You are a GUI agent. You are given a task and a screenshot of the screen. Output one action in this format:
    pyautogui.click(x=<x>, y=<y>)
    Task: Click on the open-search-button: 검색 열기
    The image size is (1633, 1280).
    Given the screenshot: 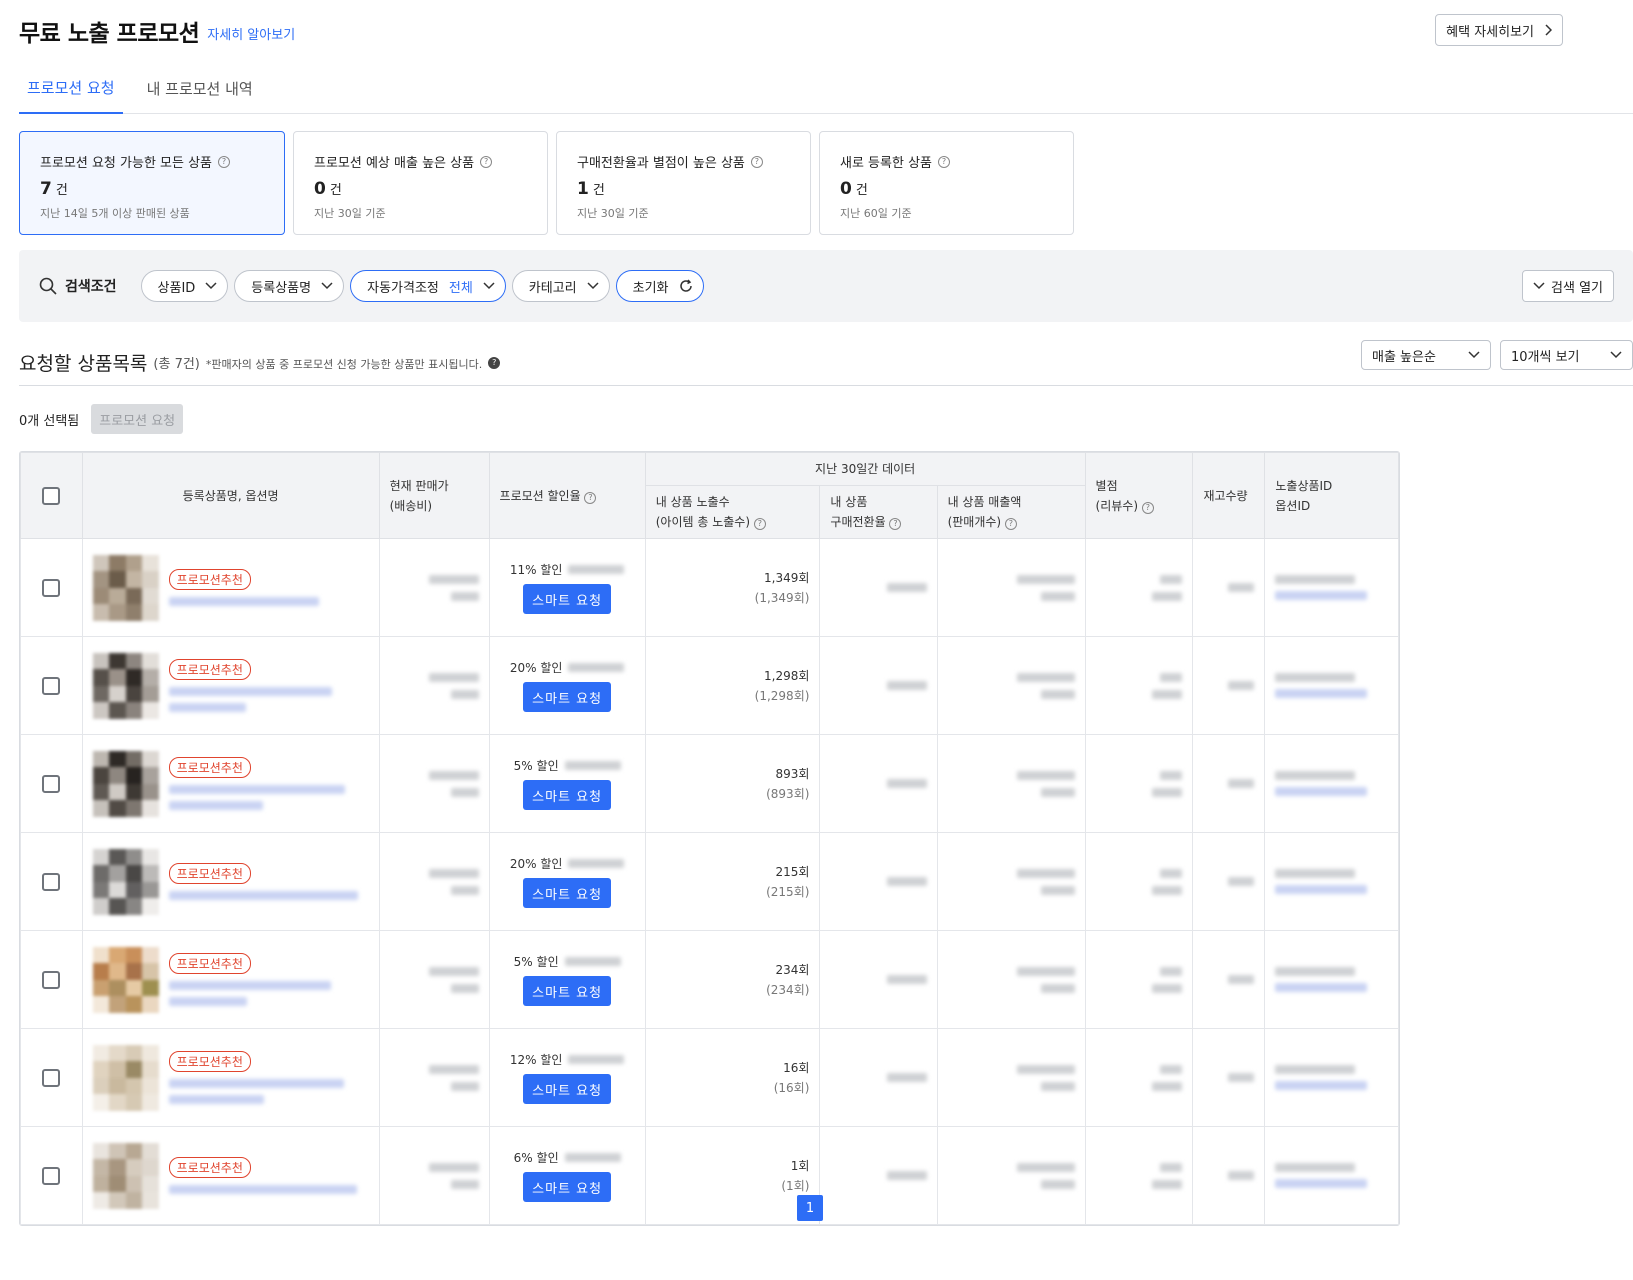 What is the action you would take?
    pyautogui.click(x=1568, y=286)
    